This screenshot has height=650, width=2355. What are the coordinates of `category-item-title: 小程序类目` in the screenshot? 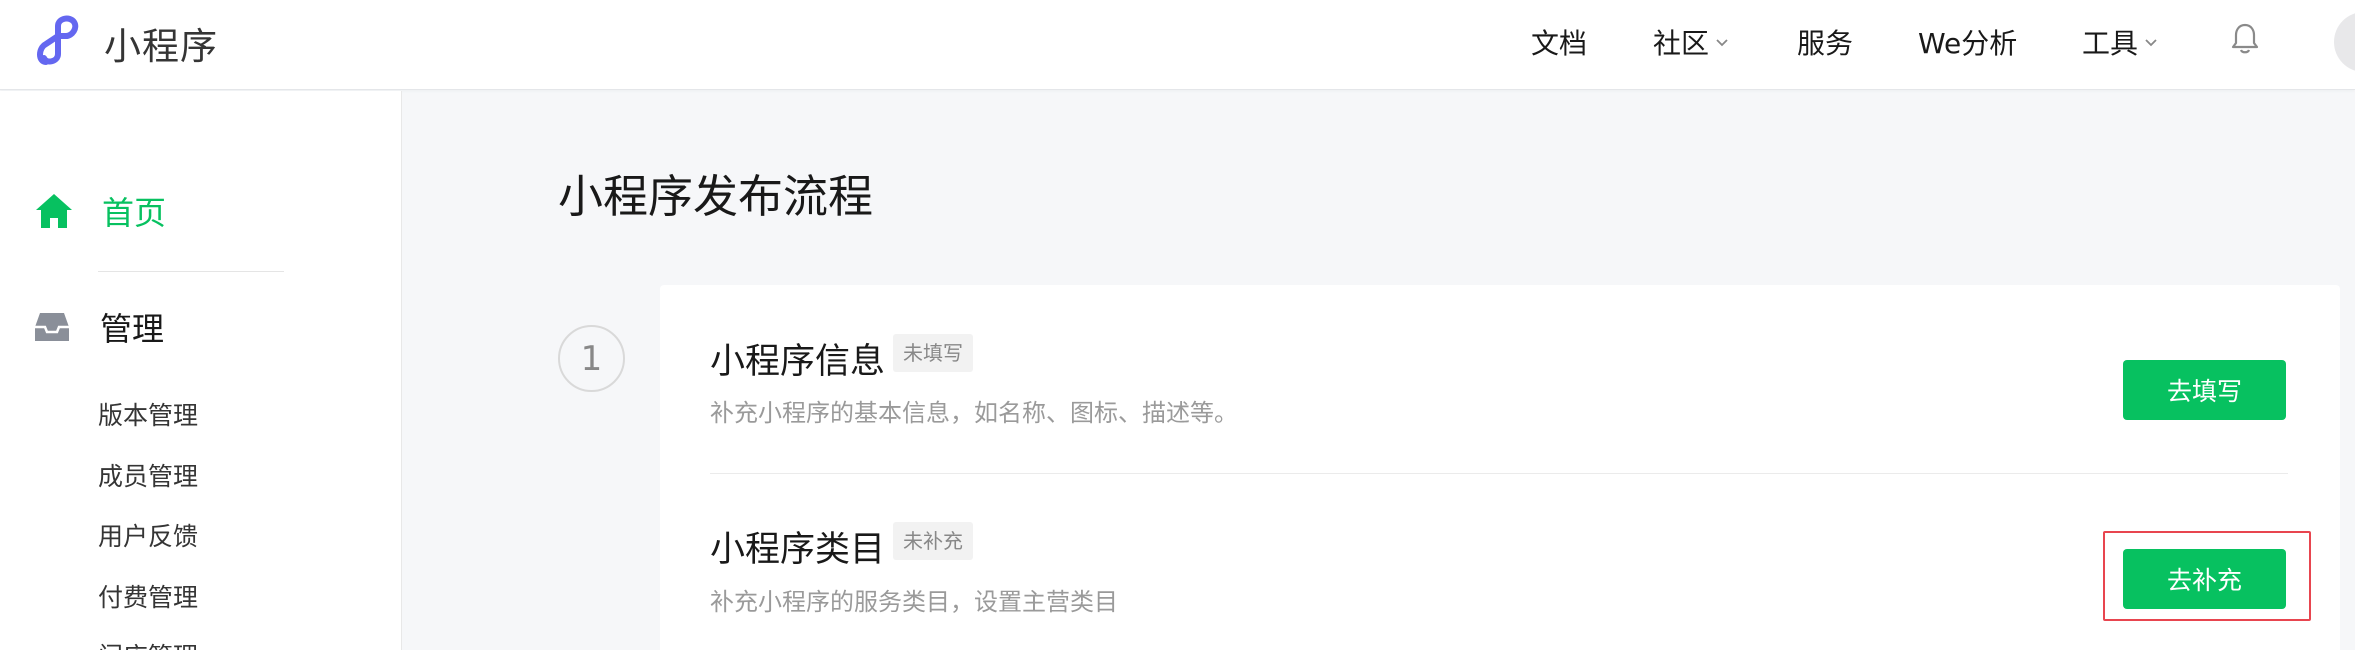 It's located at (798, 550).